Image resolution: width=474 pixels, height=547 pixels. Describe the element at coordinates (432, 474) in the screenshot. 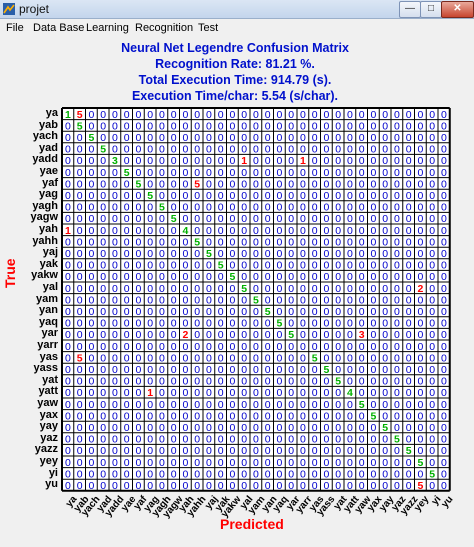

I see `cell-yi-yi: 5` at that location.